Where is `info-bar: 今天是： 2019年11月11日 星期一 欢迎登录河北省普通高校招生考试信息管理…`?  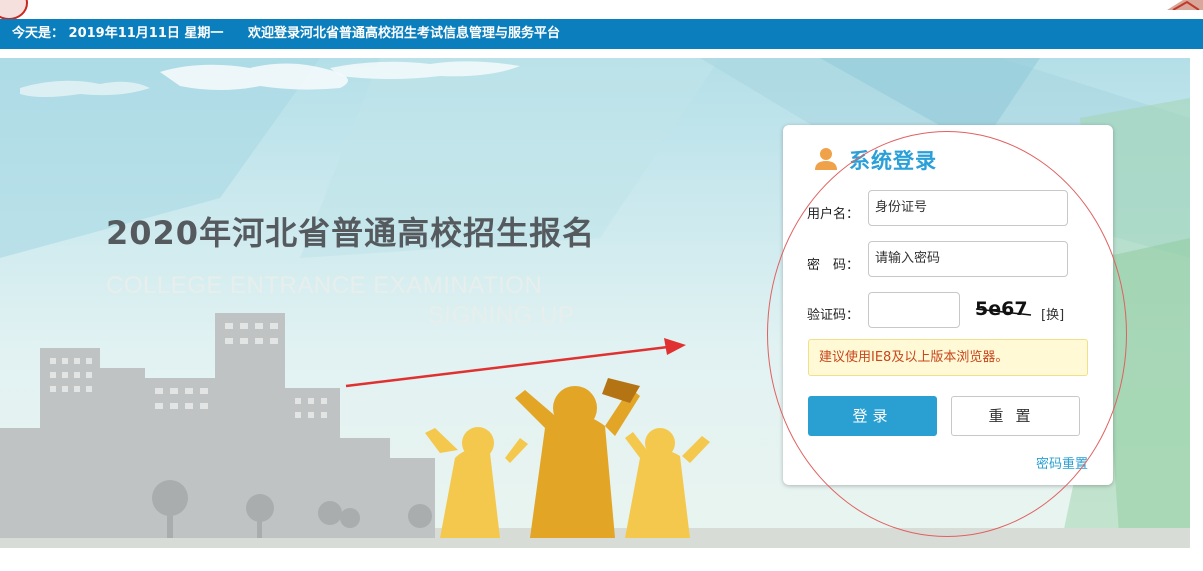
info-bar: 今天是： 2019年11月11日 星期一 欢迎登录河北省普通高校招生考试信息管理… is located at coordinates (601, 34).